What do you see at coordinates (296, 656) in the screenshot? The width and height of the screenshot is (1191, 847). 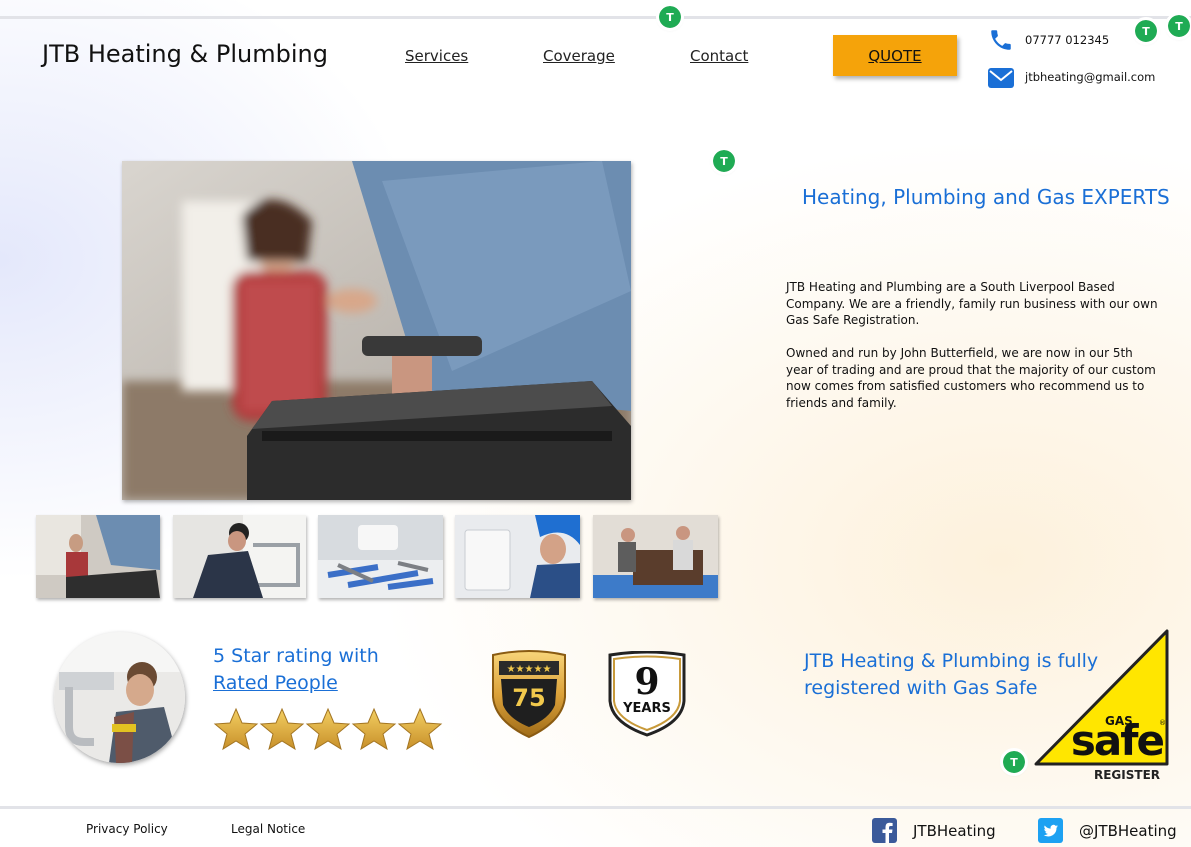 I see `rating-line: 5 Star rating with` at bounding box center [296, 656].